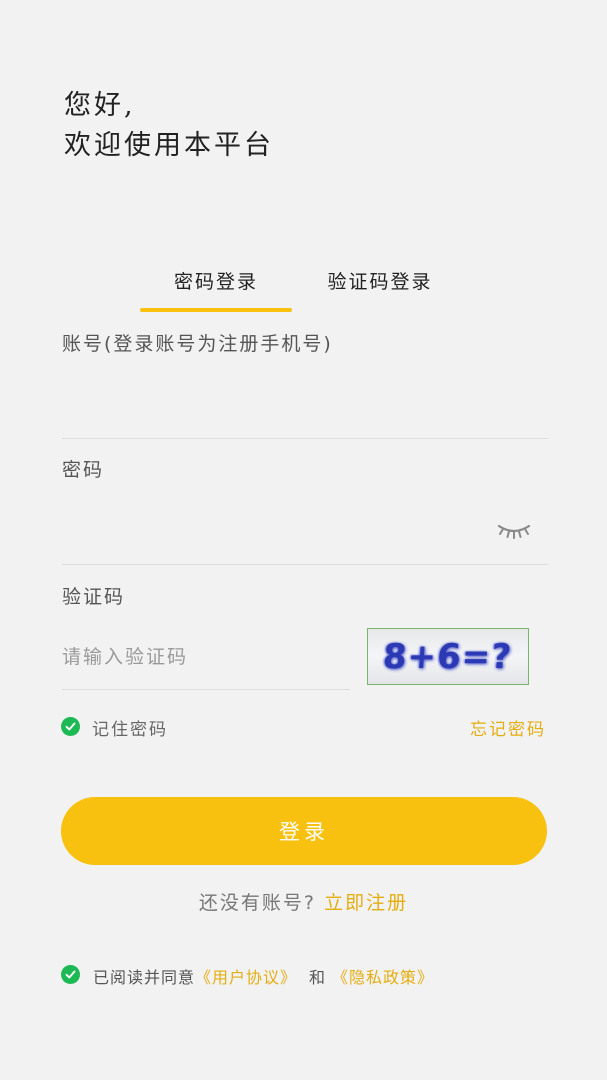 This screenshot has width=607, height=1080. I want to click on tab-sms-login: 验证码登录, so click(380, 282).